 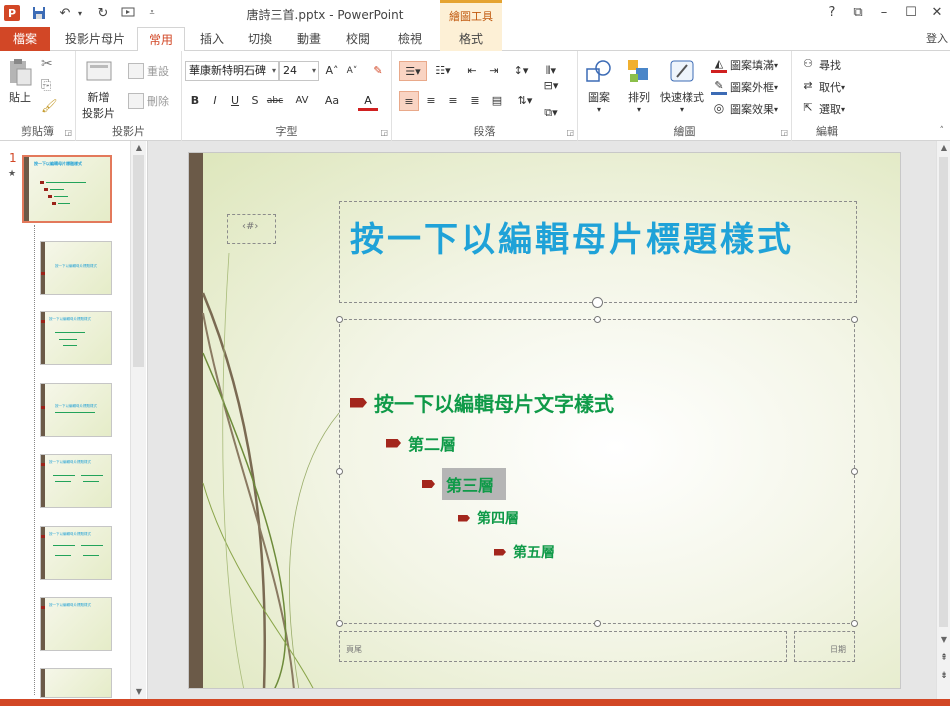 What do you see at coordinates (152, 13) in the screenshot?
I see `customize-quick-access-icon: ⩡` at bounding box center [152, 13].